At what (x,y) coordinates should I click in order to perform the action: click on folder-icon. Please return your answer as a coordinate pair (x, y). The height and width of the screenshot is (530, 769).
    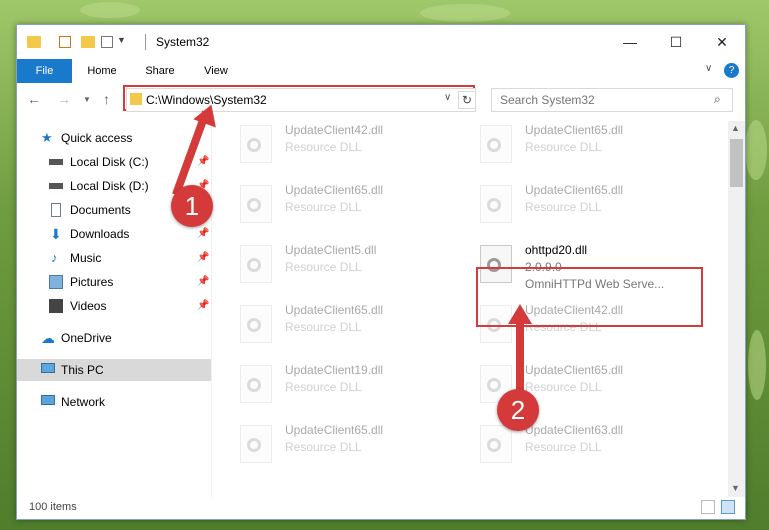
    Looking at the image, I should click on (136, 99).